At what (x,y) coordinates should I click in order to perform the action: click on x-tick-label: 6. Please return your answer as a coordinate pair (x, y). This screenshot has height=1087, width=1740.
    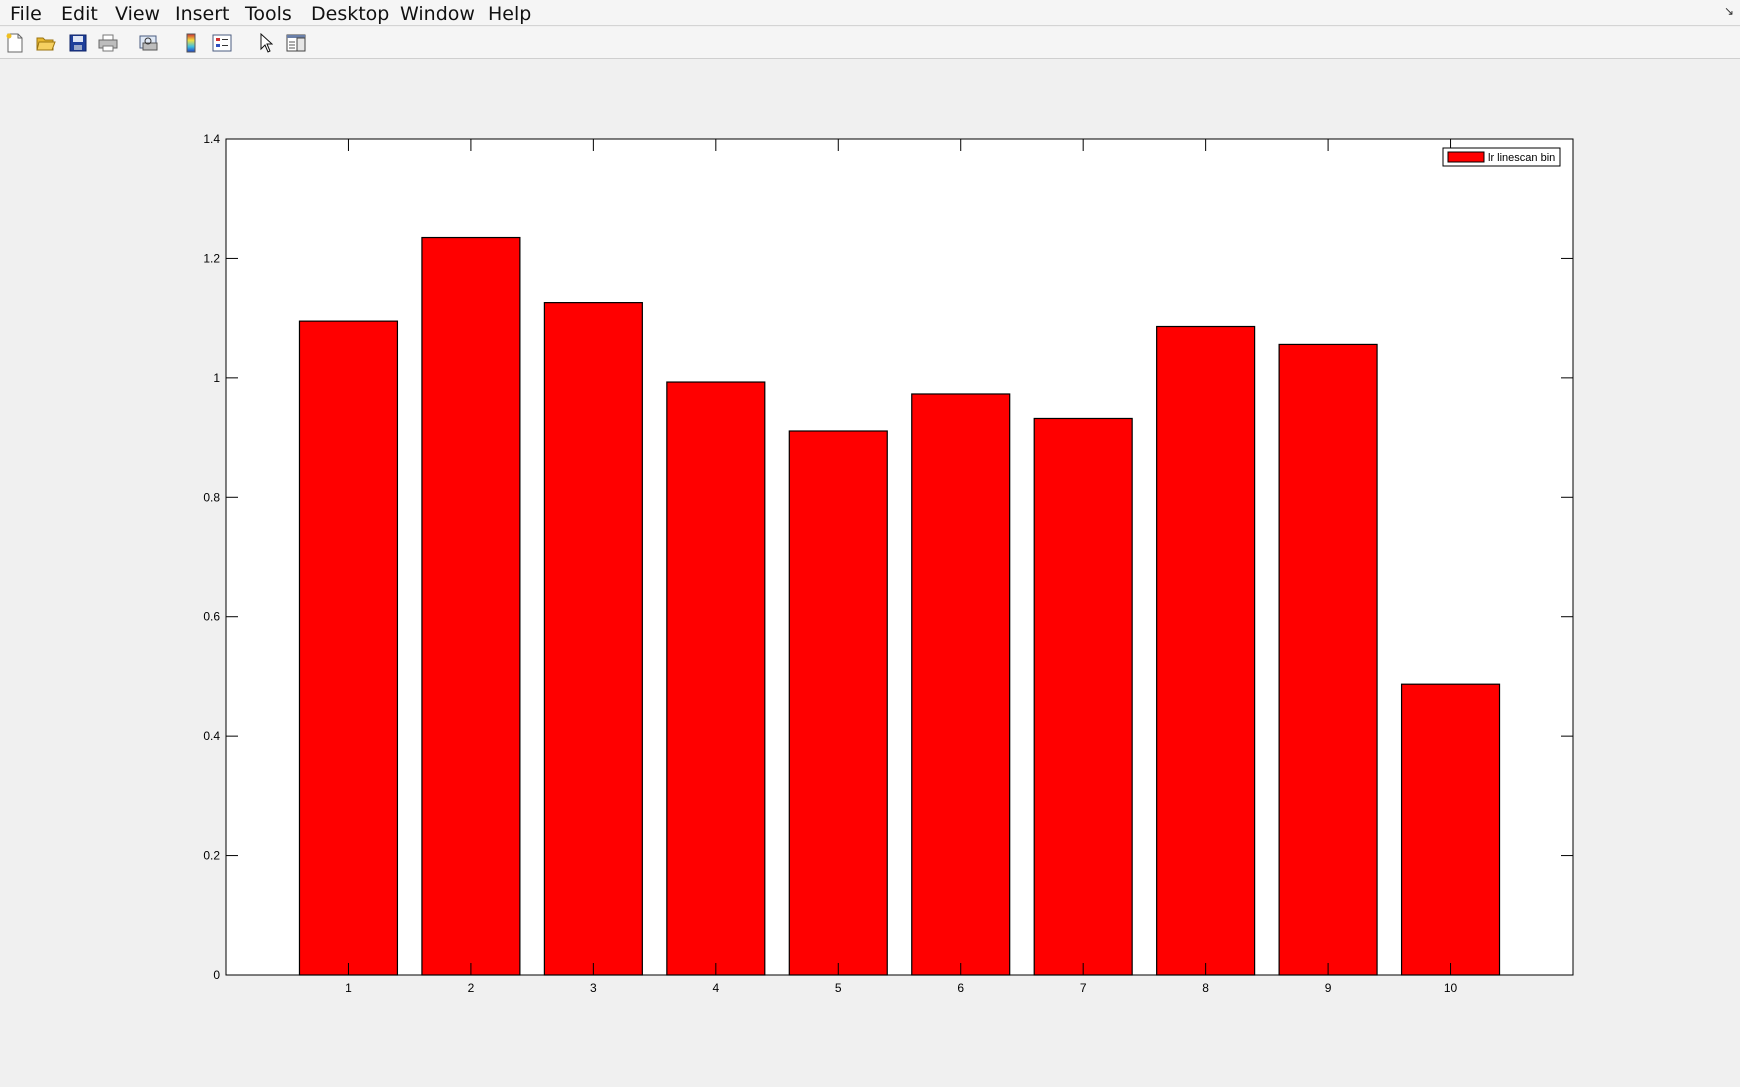
    Looking at the image, I should click on (960, 988).